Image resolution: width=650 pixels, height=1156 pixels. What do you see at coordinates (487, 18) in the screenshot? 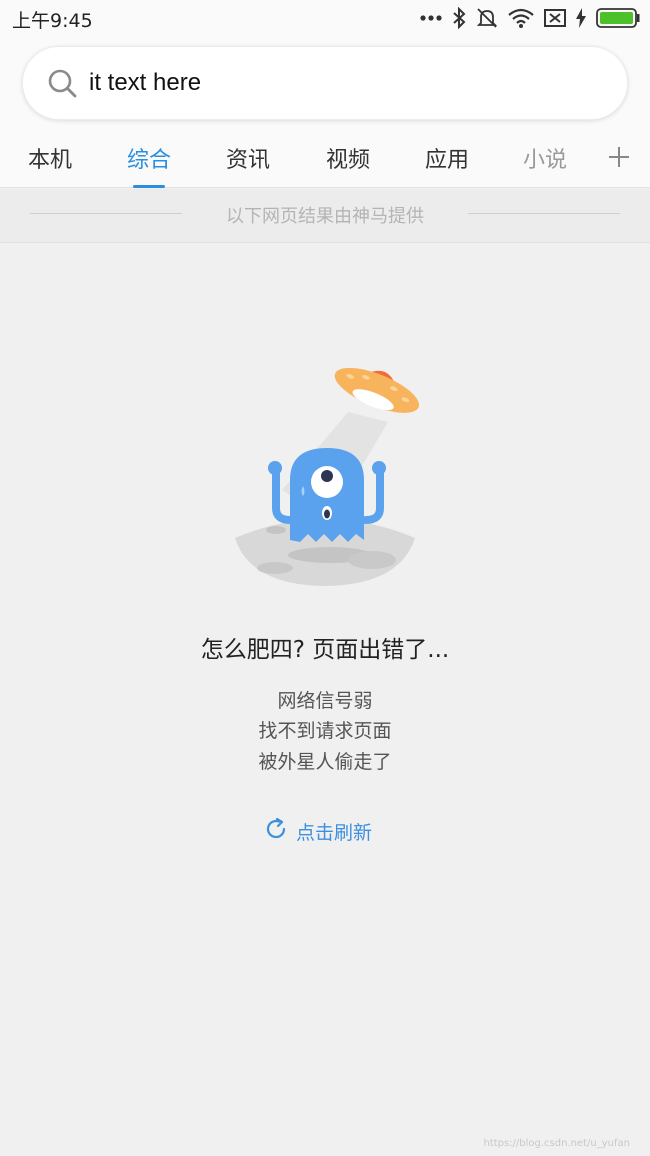
I see `mute-bell-icon` at bounding box center [487, 18].